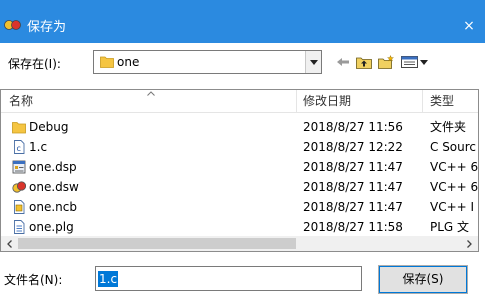  Describe the element at coordinates (54, 187) in the screenshot. I see `file-name: one.dsw` at that location.